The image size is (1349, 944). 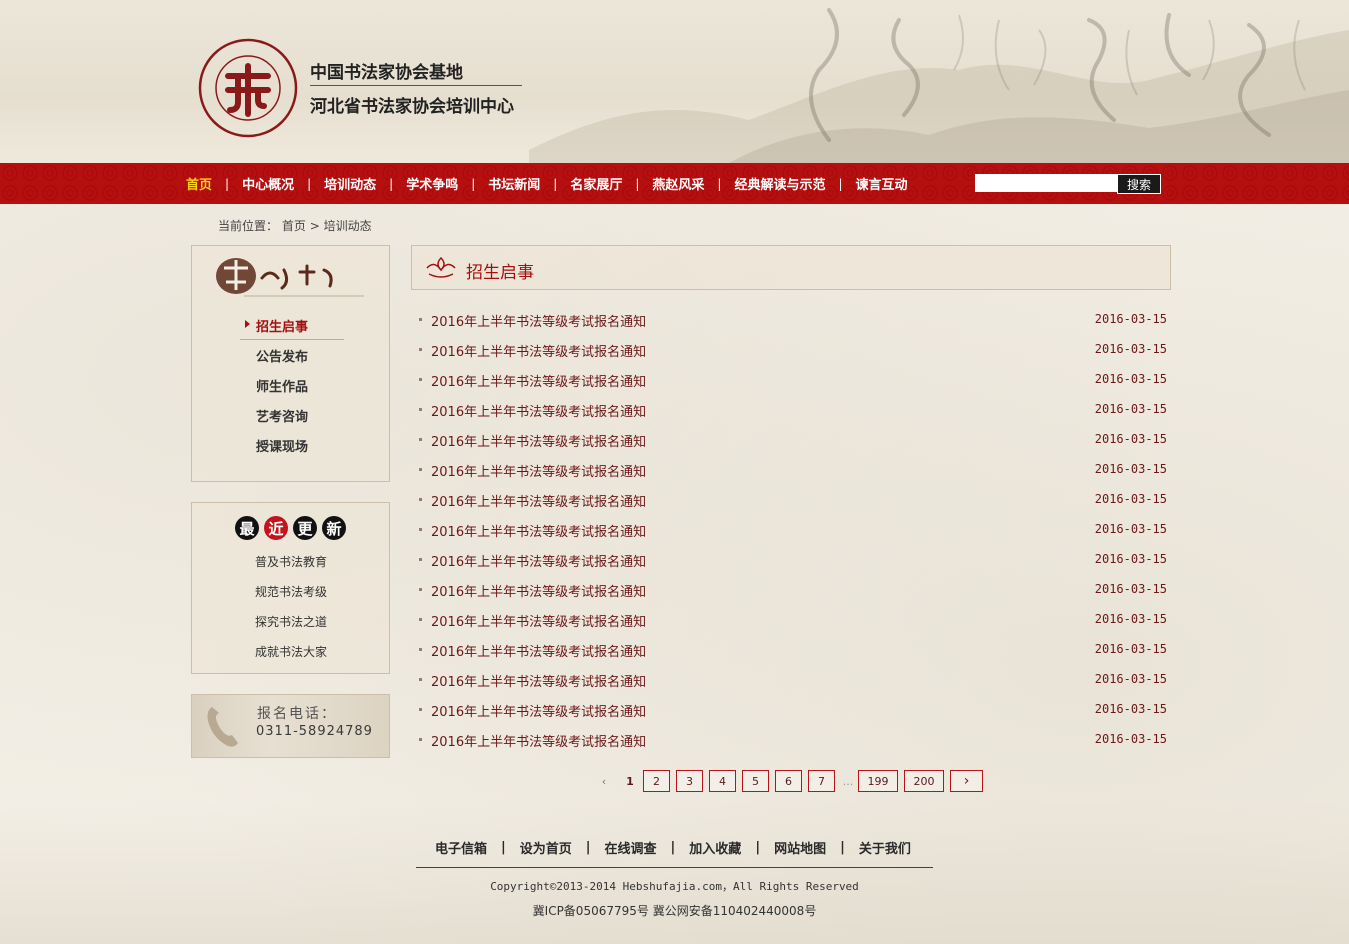 I want to click on recent-item: 规范书法考级, so click(x=291, y=591).